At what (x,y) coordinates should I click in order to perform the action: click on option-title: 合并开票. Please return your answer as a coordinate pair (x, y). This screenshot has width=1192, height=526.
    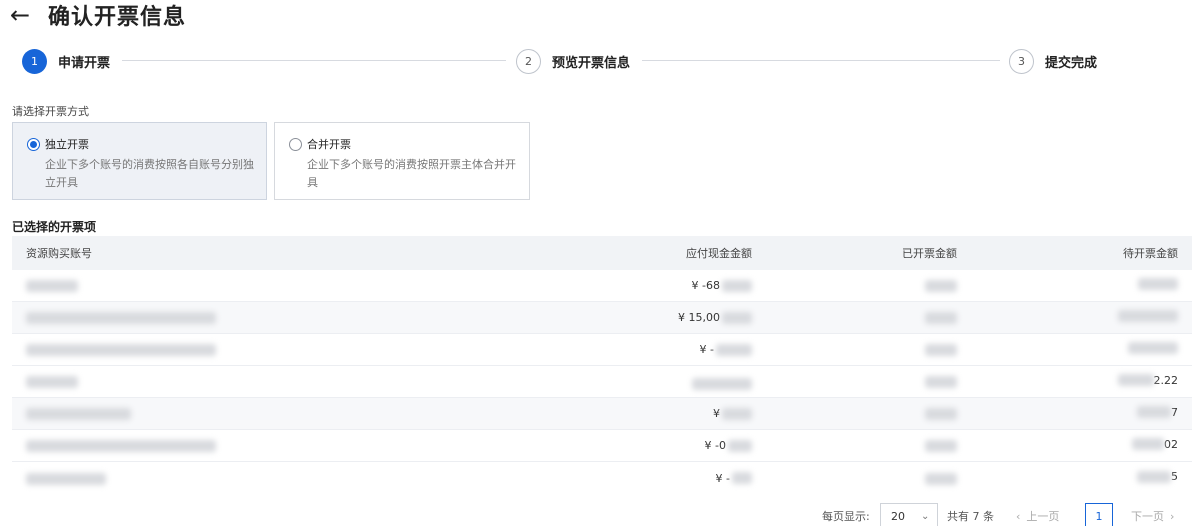
    Looking at the image, I should click on (329, 144).